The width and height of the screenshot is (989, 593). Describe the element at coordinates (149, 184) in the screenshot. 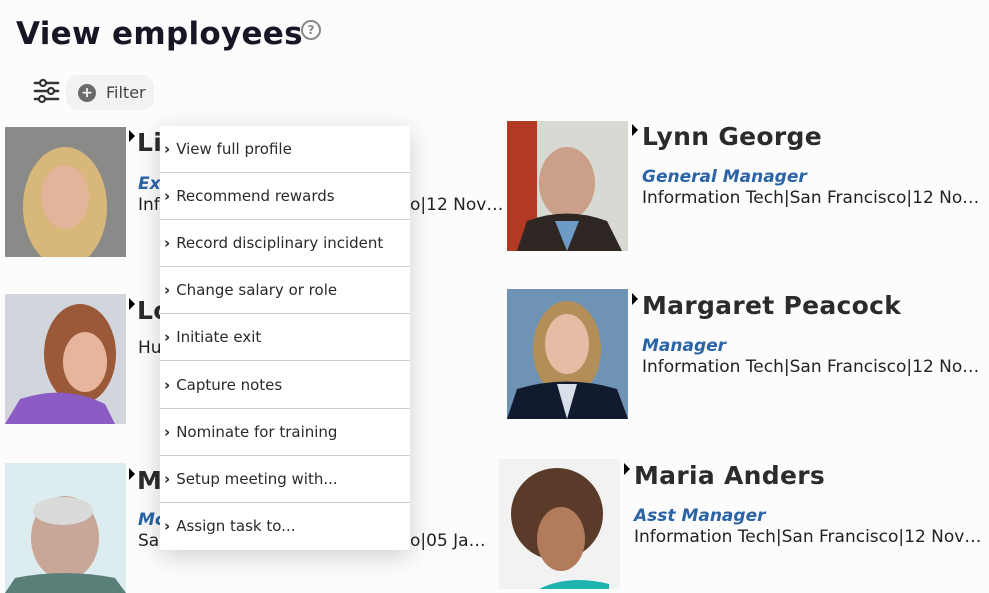

I see `employee-role: Ex` at that location.